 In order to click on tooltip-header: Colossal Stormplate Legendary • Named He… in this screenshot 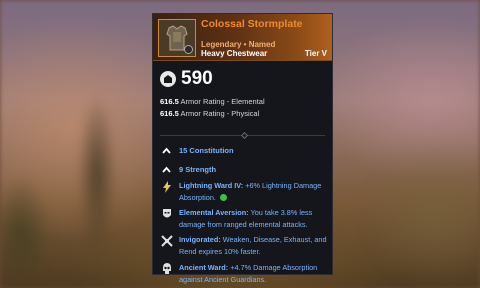, I will do `click(242, 37)`.